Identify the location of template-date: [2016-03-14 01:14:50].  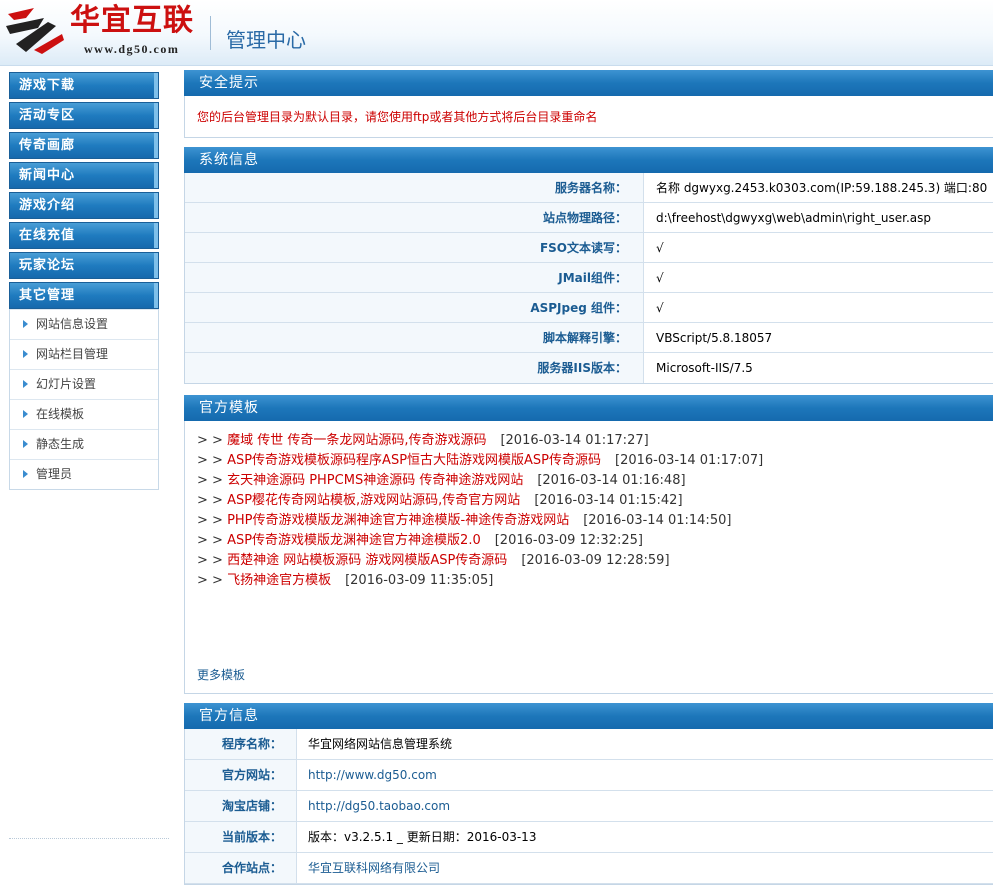
(657, 520).